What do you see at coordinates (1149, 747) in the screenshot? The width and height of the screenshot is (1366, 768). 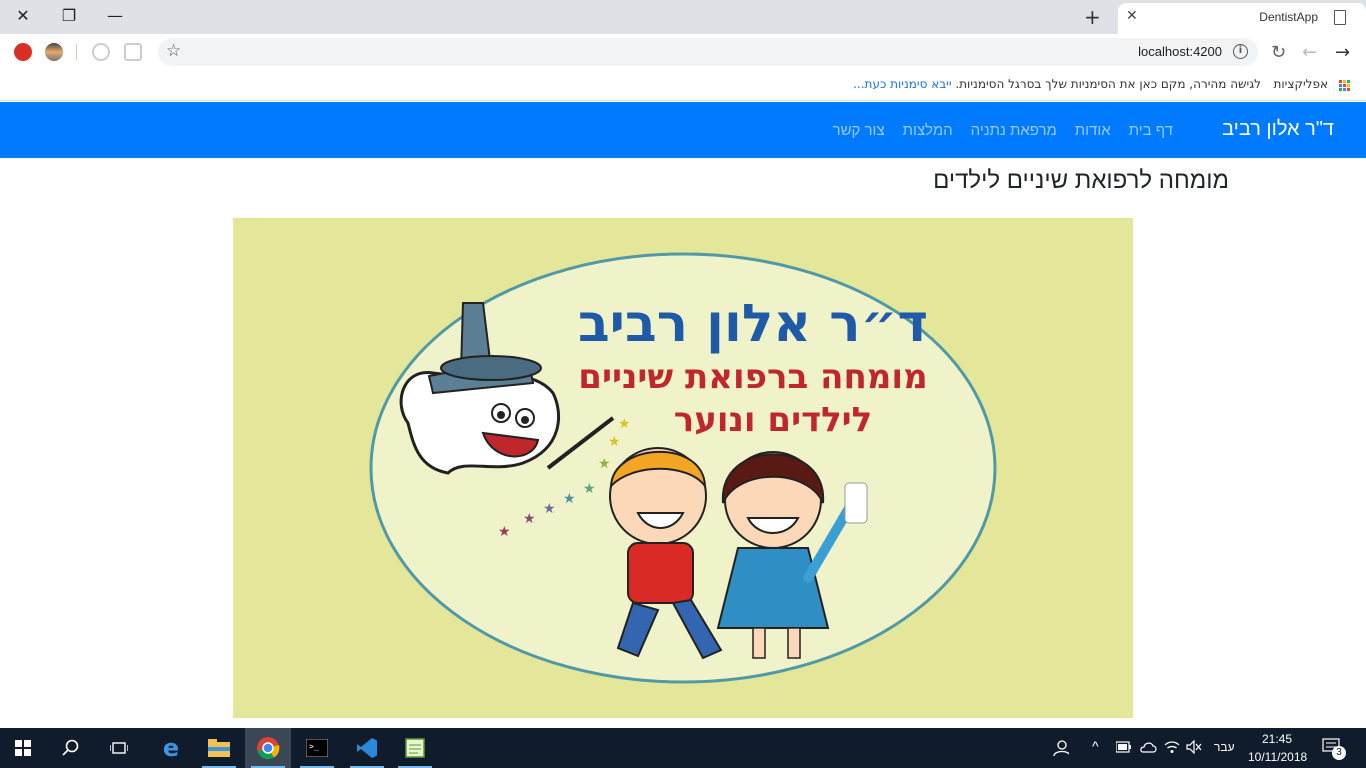 I see `onedrive-icon` at bounding box center [1149, 747].